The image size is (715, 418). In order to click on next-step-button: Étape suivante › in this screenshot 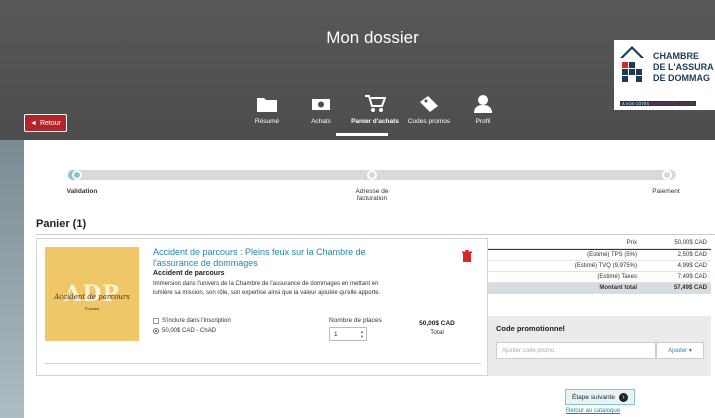, I will do `click(600, 397)`.